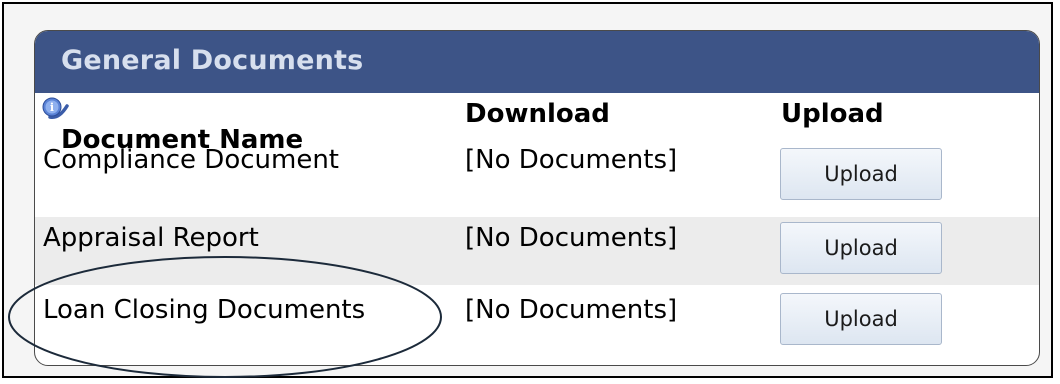  Describe the element at coordinates (56, 109) in the screenshot. I see `info-icon: i` at that location.